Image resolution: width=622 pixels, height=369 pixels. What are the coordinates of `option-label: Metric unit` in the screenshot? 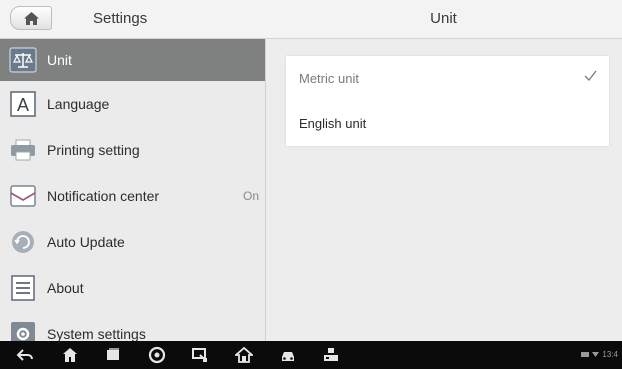 It's located at (329, 78).